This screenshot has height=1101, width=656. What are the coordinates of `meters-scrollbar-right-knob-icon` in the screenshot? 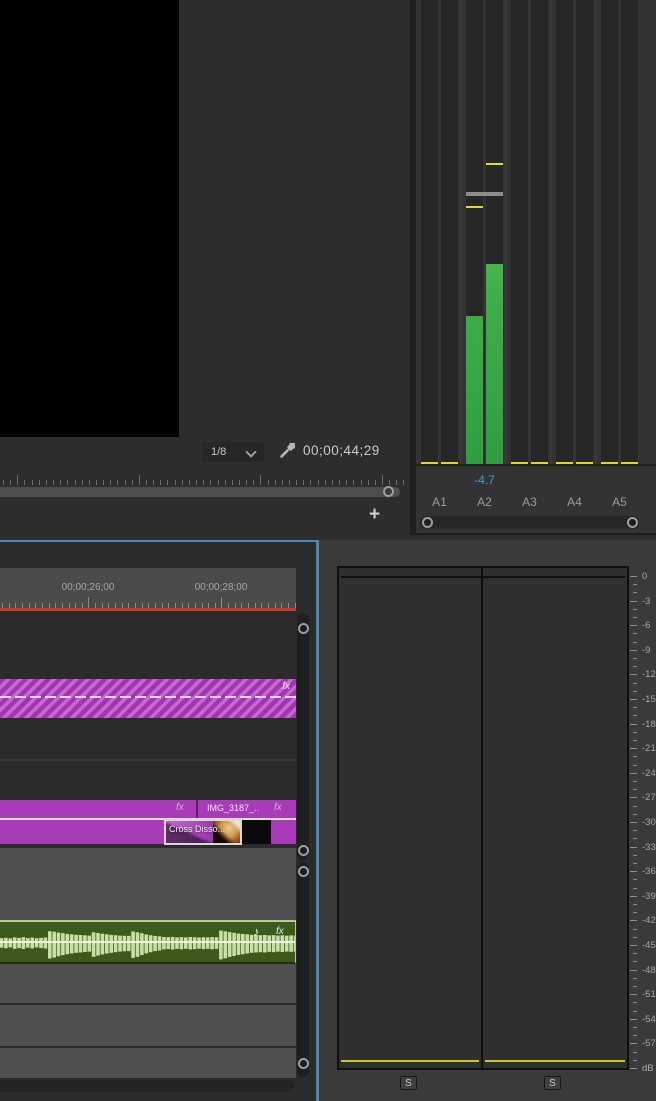 It's located at (632, 522).